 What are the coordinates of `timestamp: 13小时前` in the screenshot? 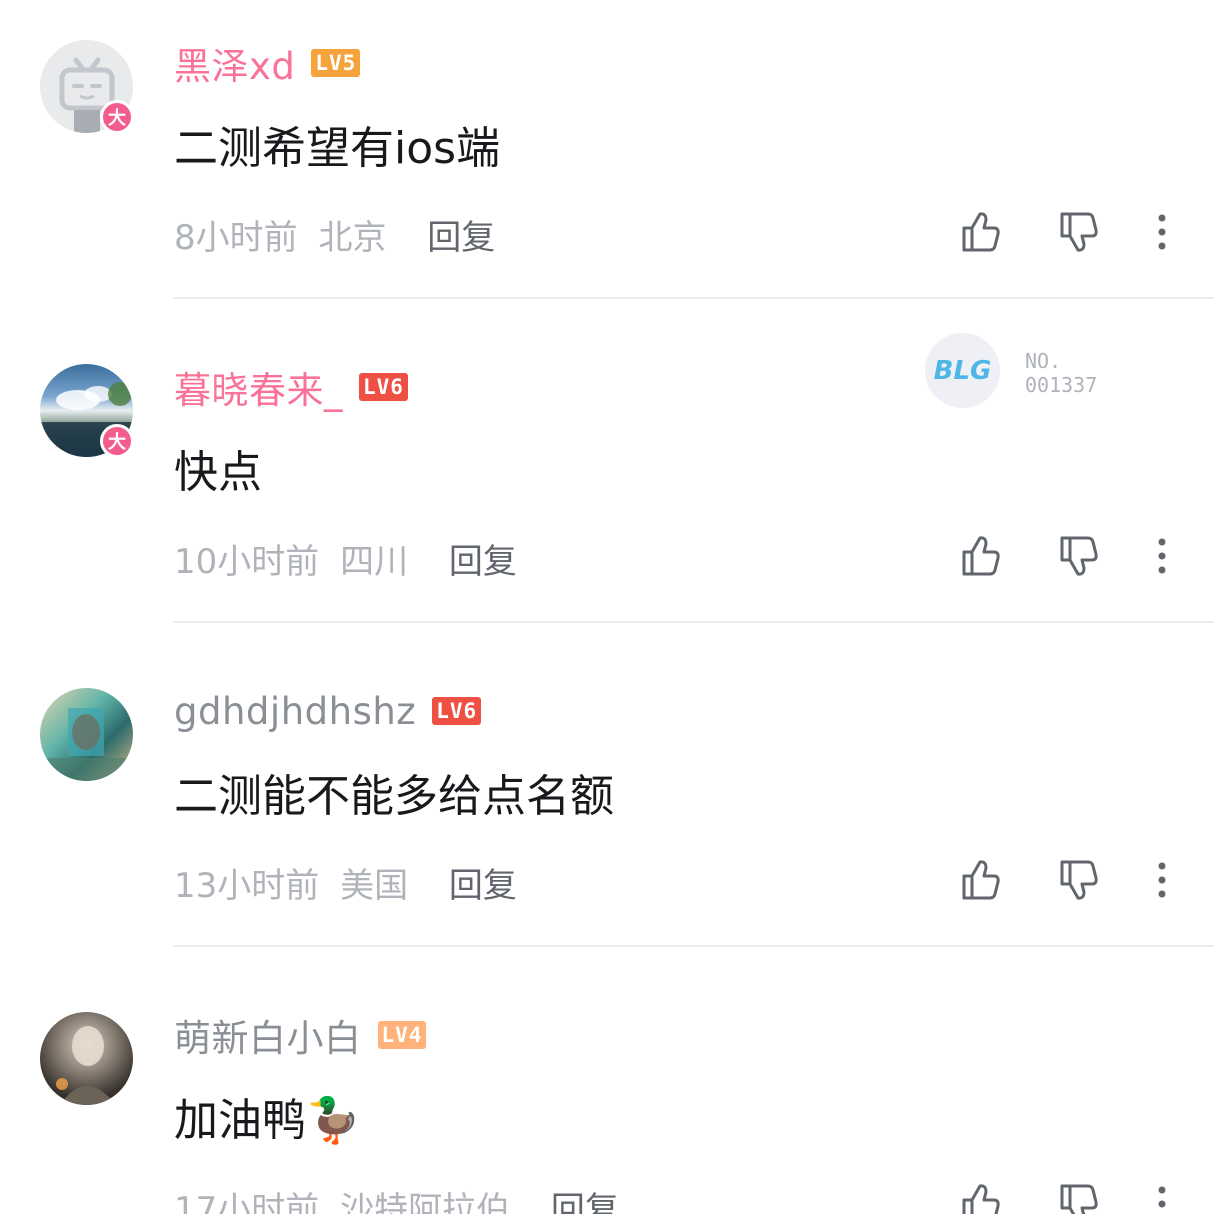 It's located at (247, 886).